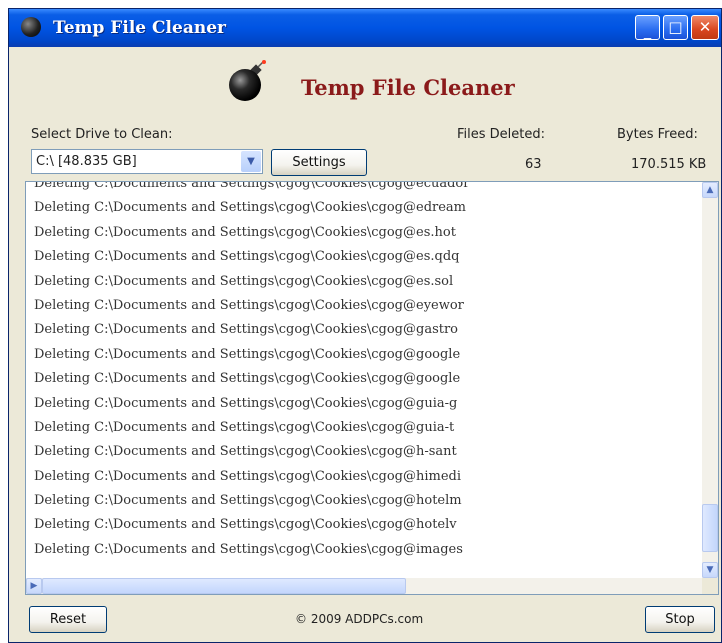 This screenshot has width=722, height=643. What do you see at coordinates (710, 586) in the screenshot?
I see `scroll-corner` at bounding box center [710, 586].